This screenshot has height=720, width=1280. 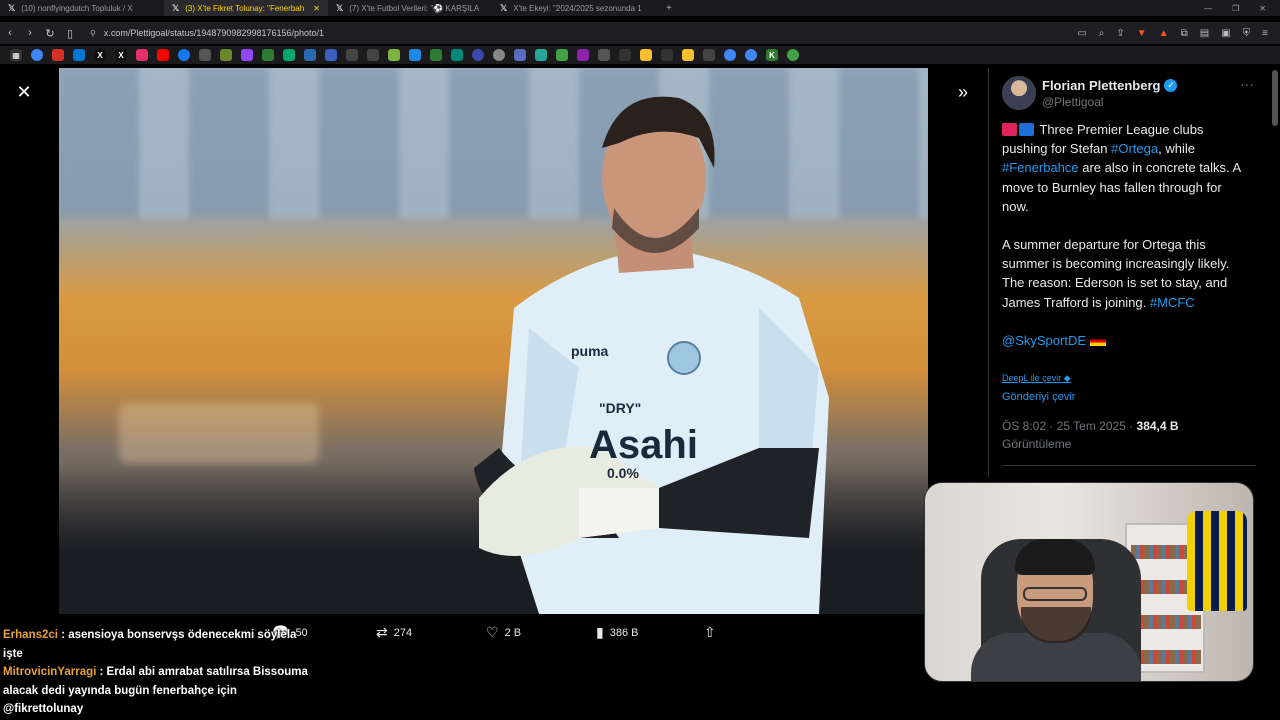 What do you see at coordinates (1142, 33) in the screenshot?
I see `brave-shield-icon: ▼` at bounding box center [1142, 33].